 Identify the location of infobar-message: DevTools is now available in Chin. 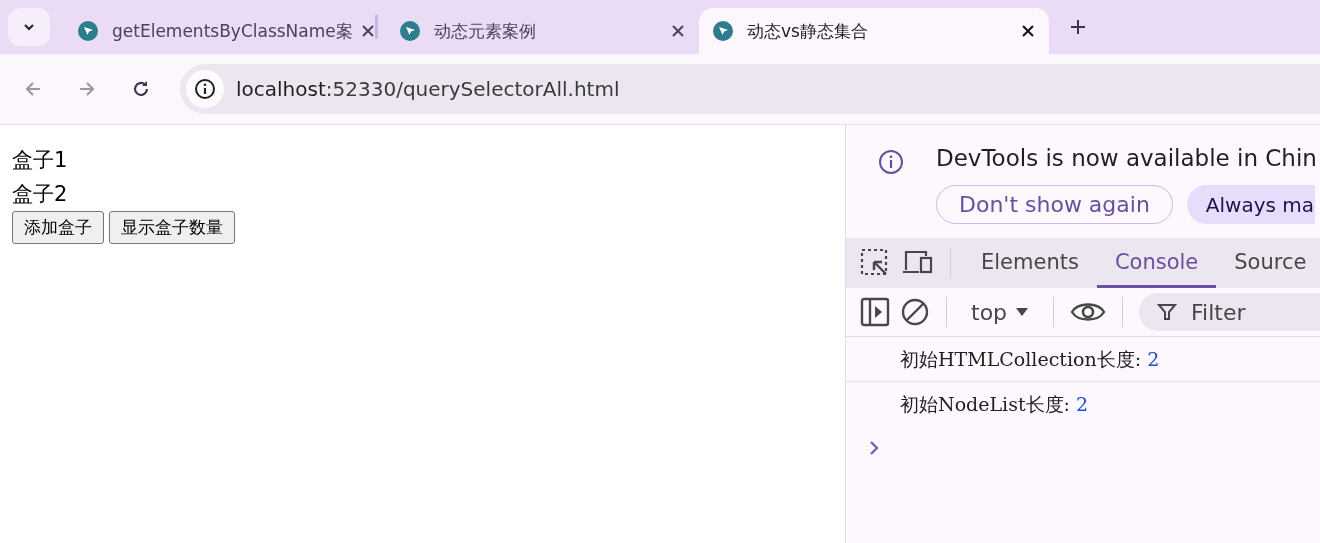
(1126, 158).